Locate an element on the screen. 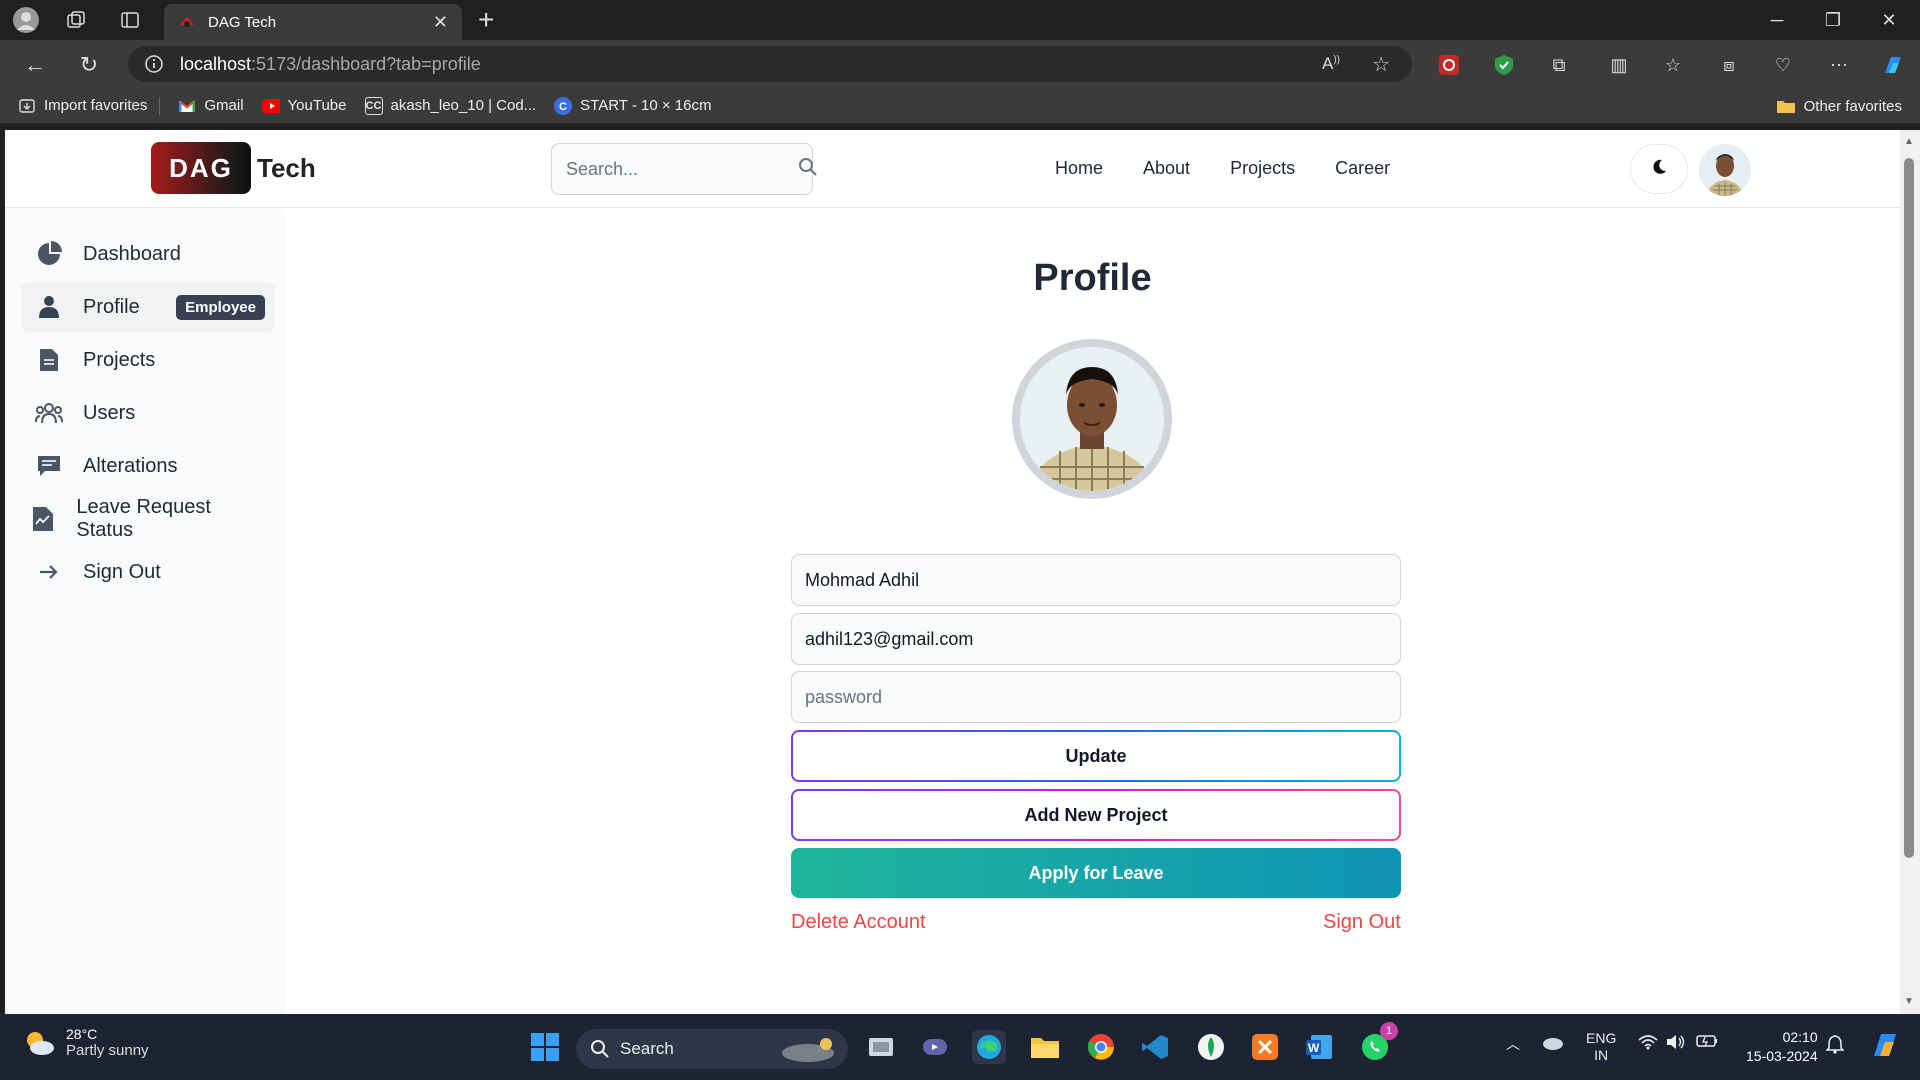  sidebar-item-sign-out: Sign Out is located at coordinates (148, 572).